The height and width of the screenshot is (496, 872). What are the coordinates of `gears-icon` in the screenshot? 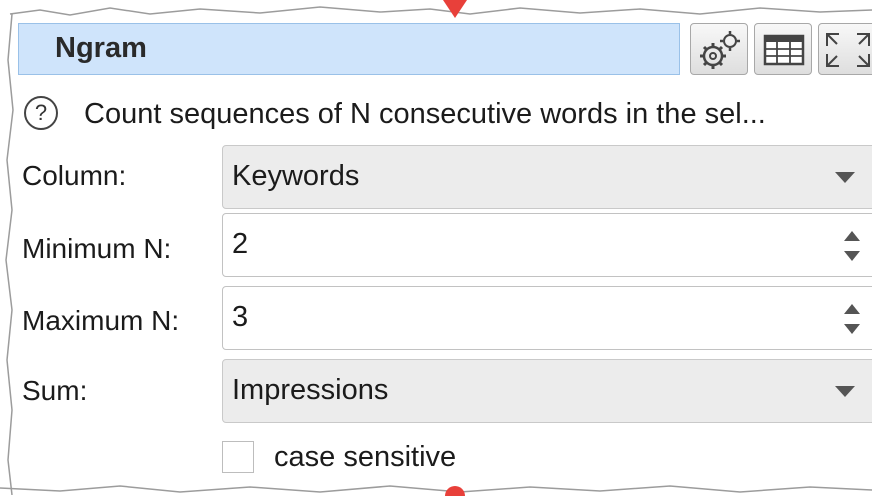 It's located at (720, 50).